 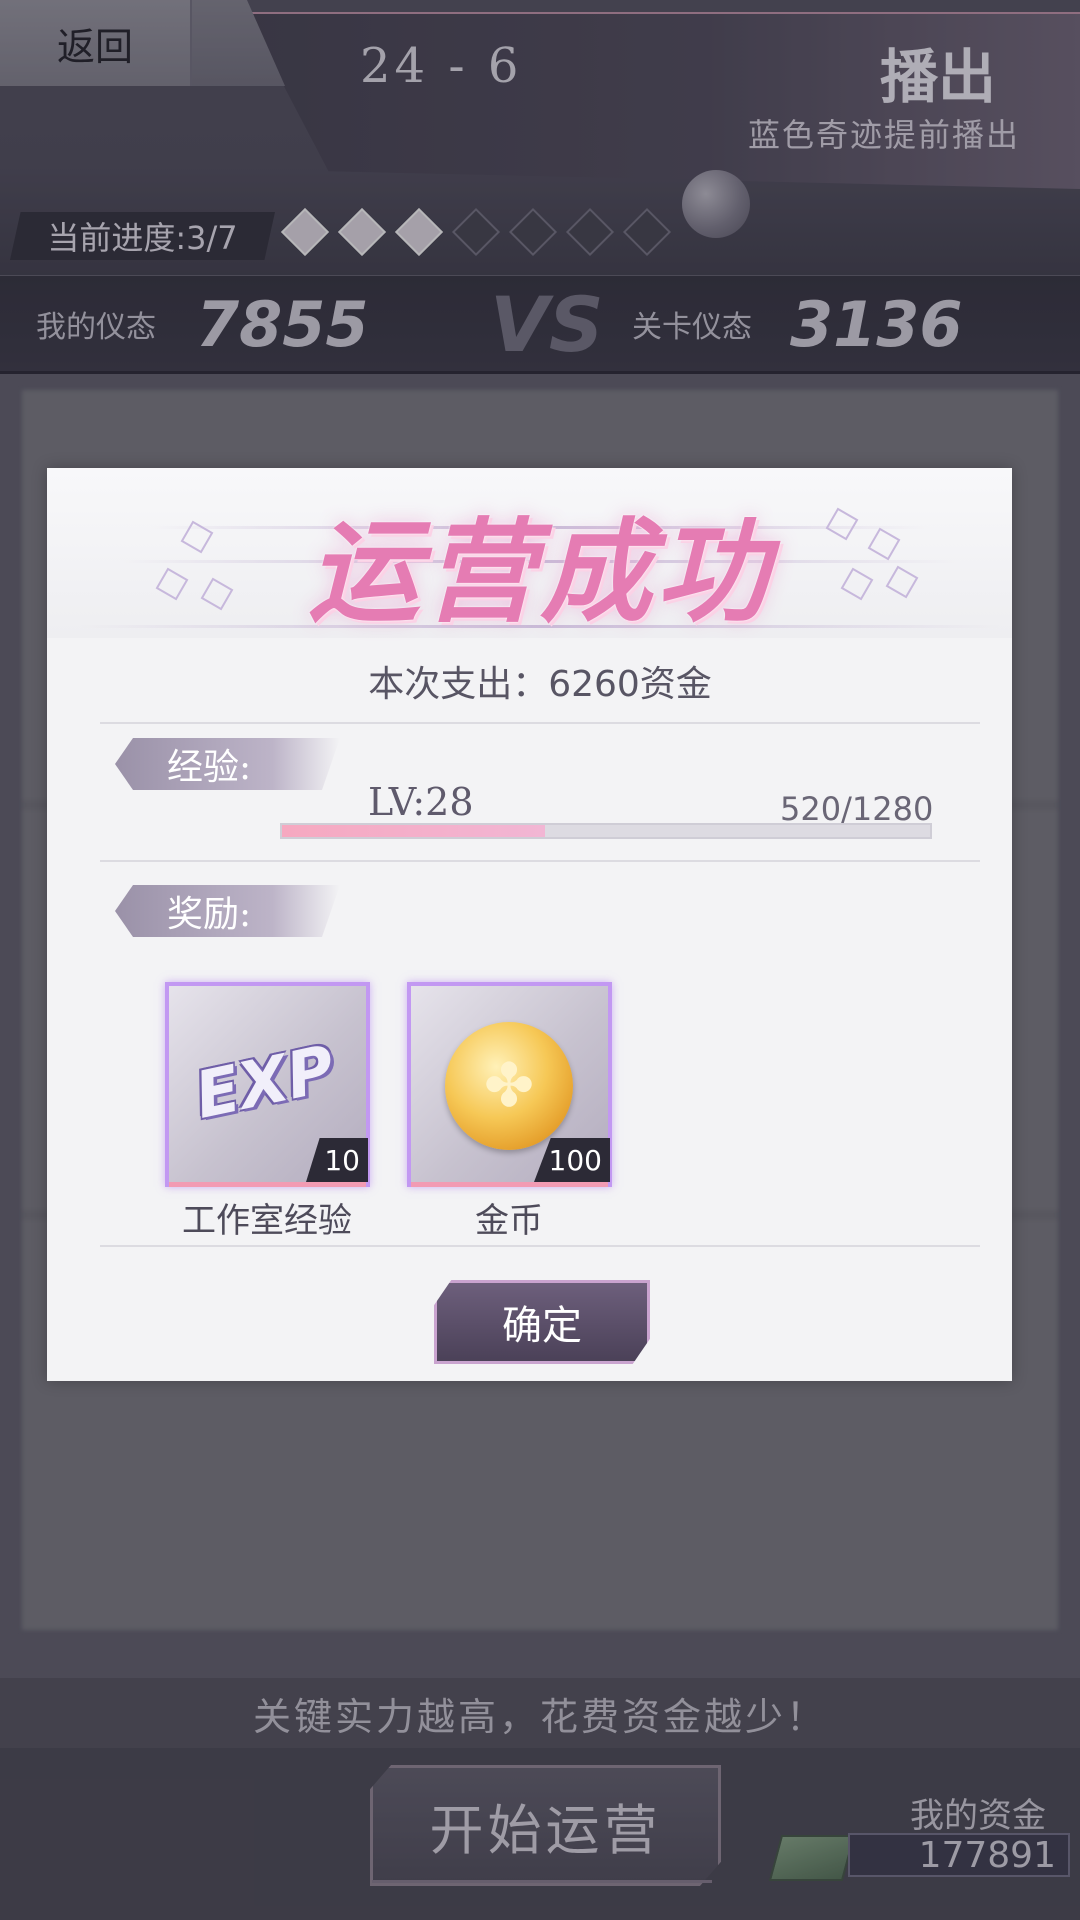 What do you see at coordinates (509, 1221) in the screenshot?
I see `reward-name: 金币` at bounding box center [509, 1221].